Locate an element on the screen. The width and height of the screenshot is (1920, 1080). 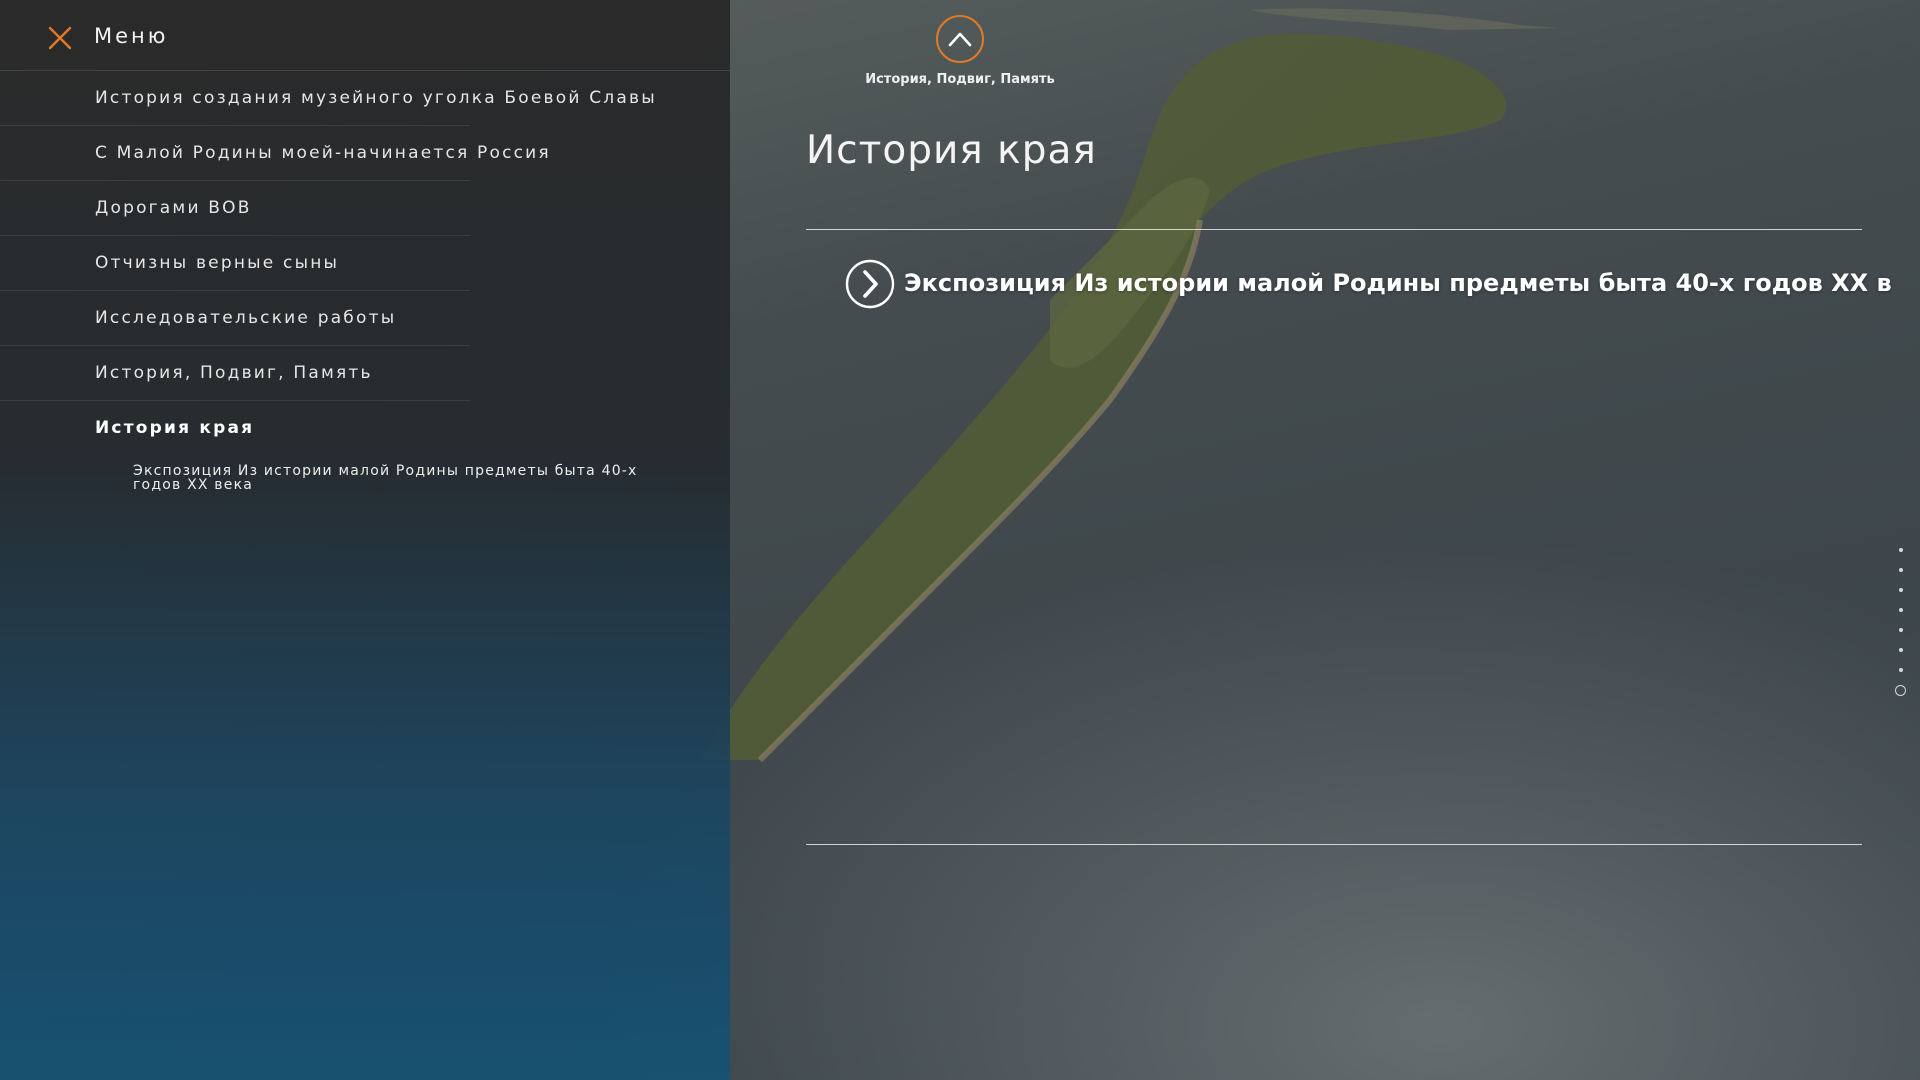
menu-item-label: История края is located at coordinates (175, 428).